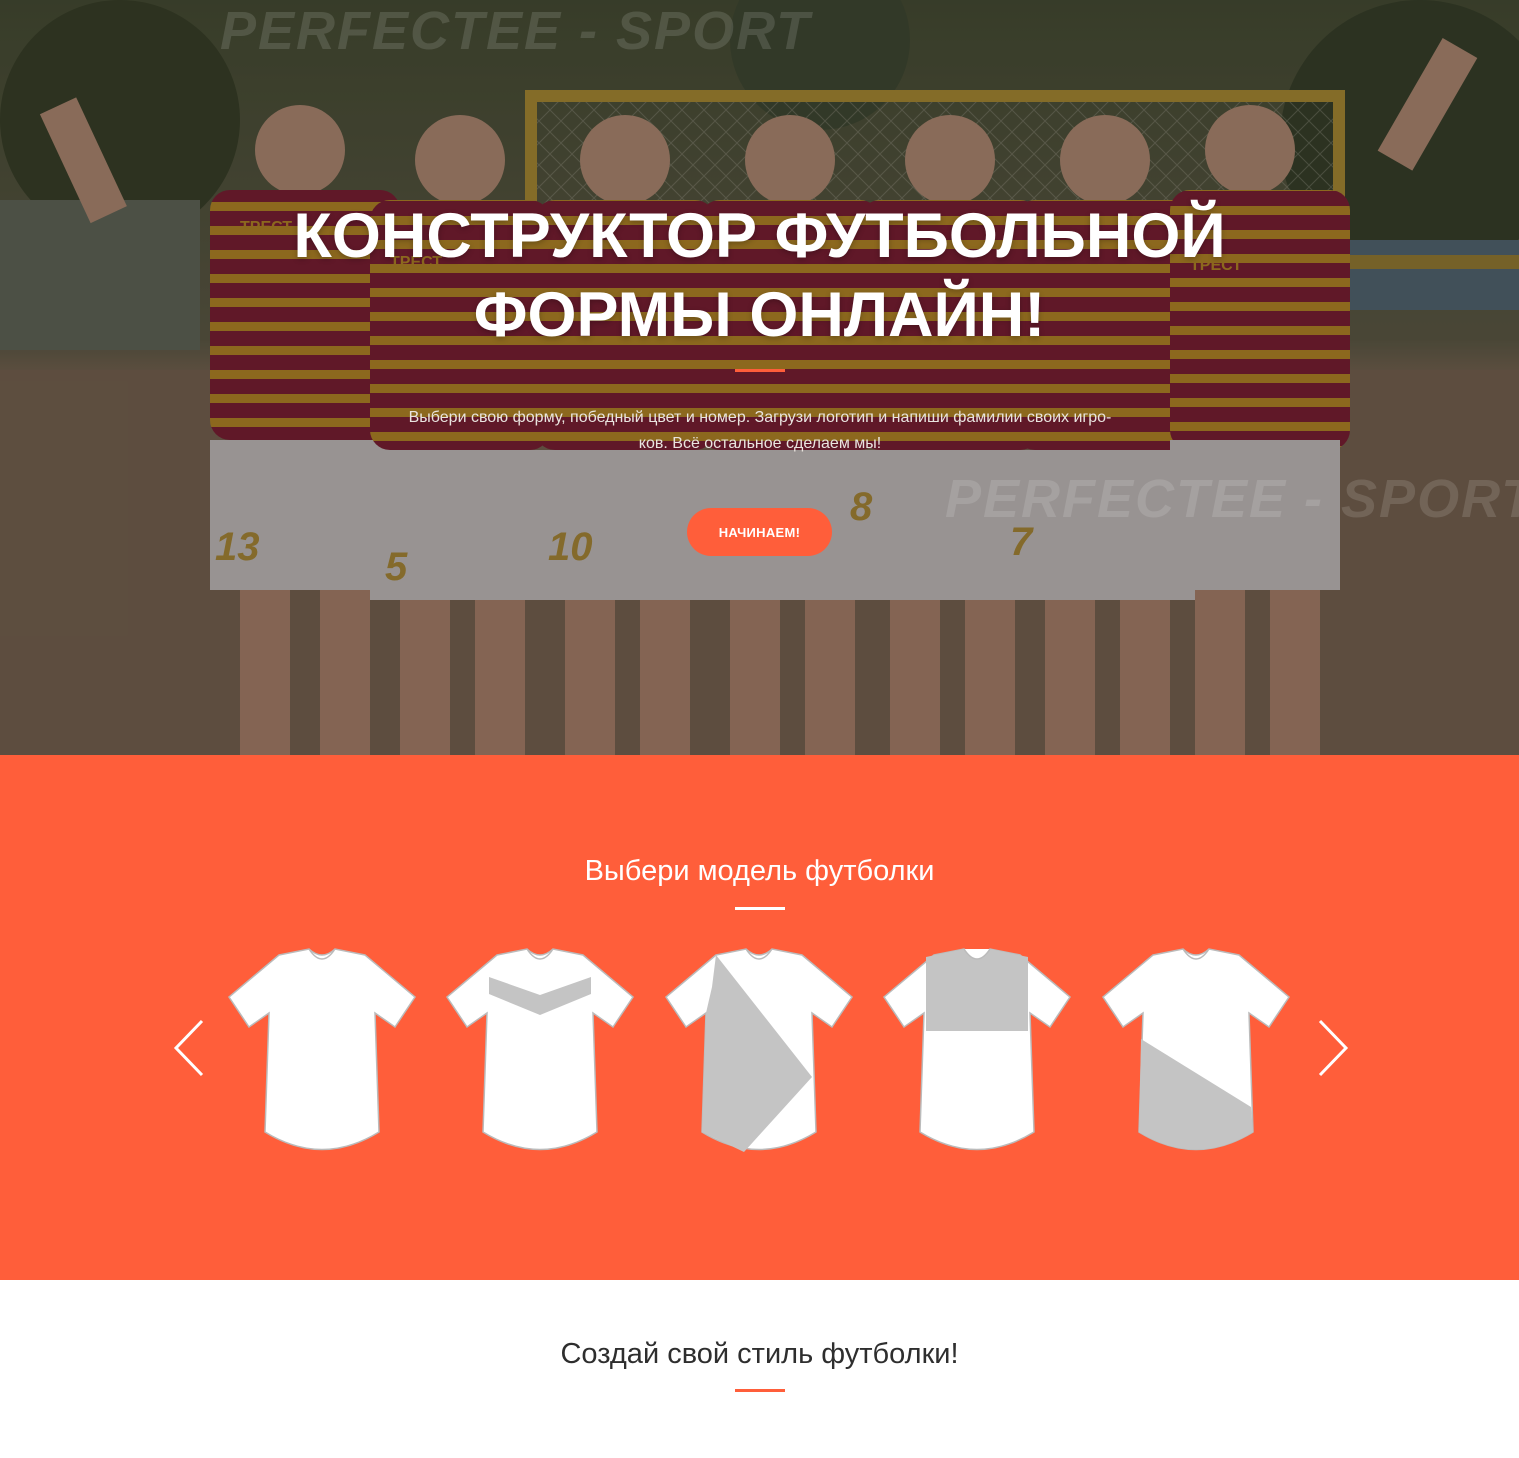 The height and width of the screenshot is (1458, 1519). What do you see at coordinates (760, 443) in the screenshot?
I see `hero-subtitle-line: ков. Всё остальное сделаем мы!` at bounding box center [760, 443].